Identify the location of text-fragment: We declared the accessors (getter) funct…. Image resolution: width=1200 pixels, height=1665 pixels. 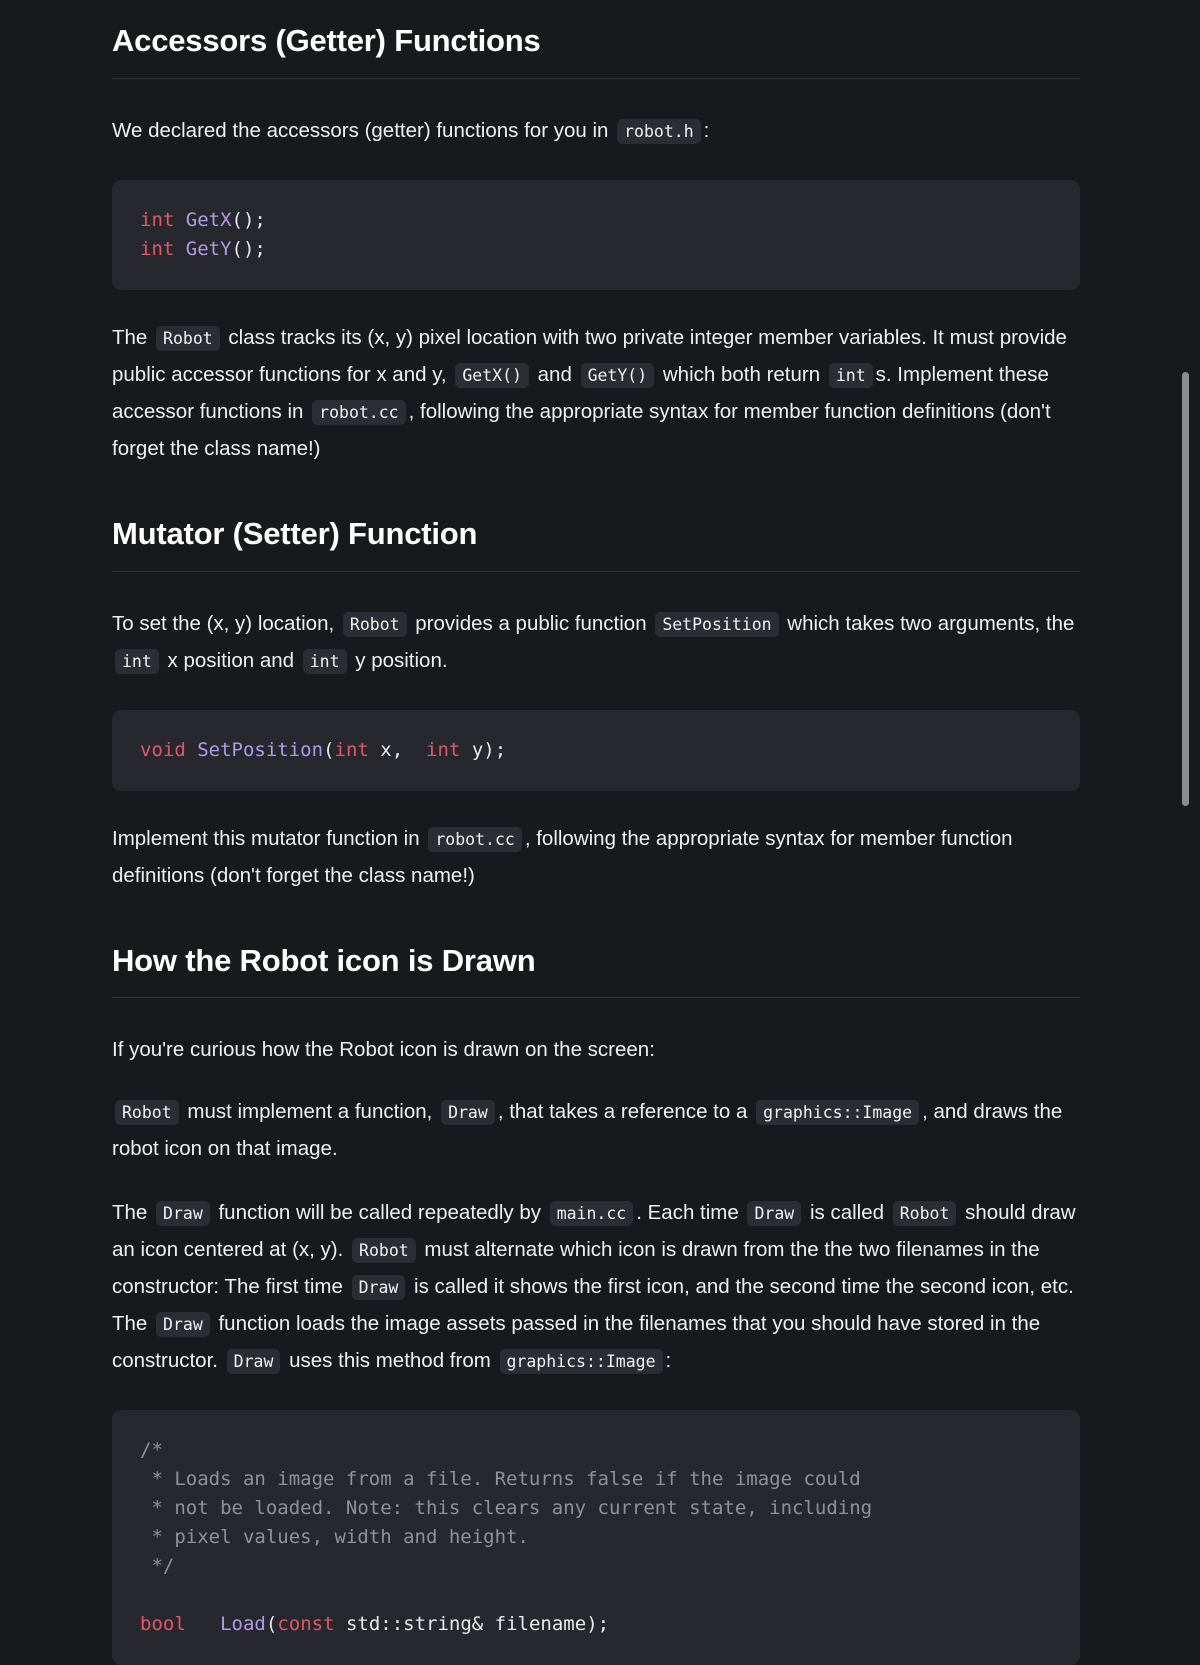
(360, 130).